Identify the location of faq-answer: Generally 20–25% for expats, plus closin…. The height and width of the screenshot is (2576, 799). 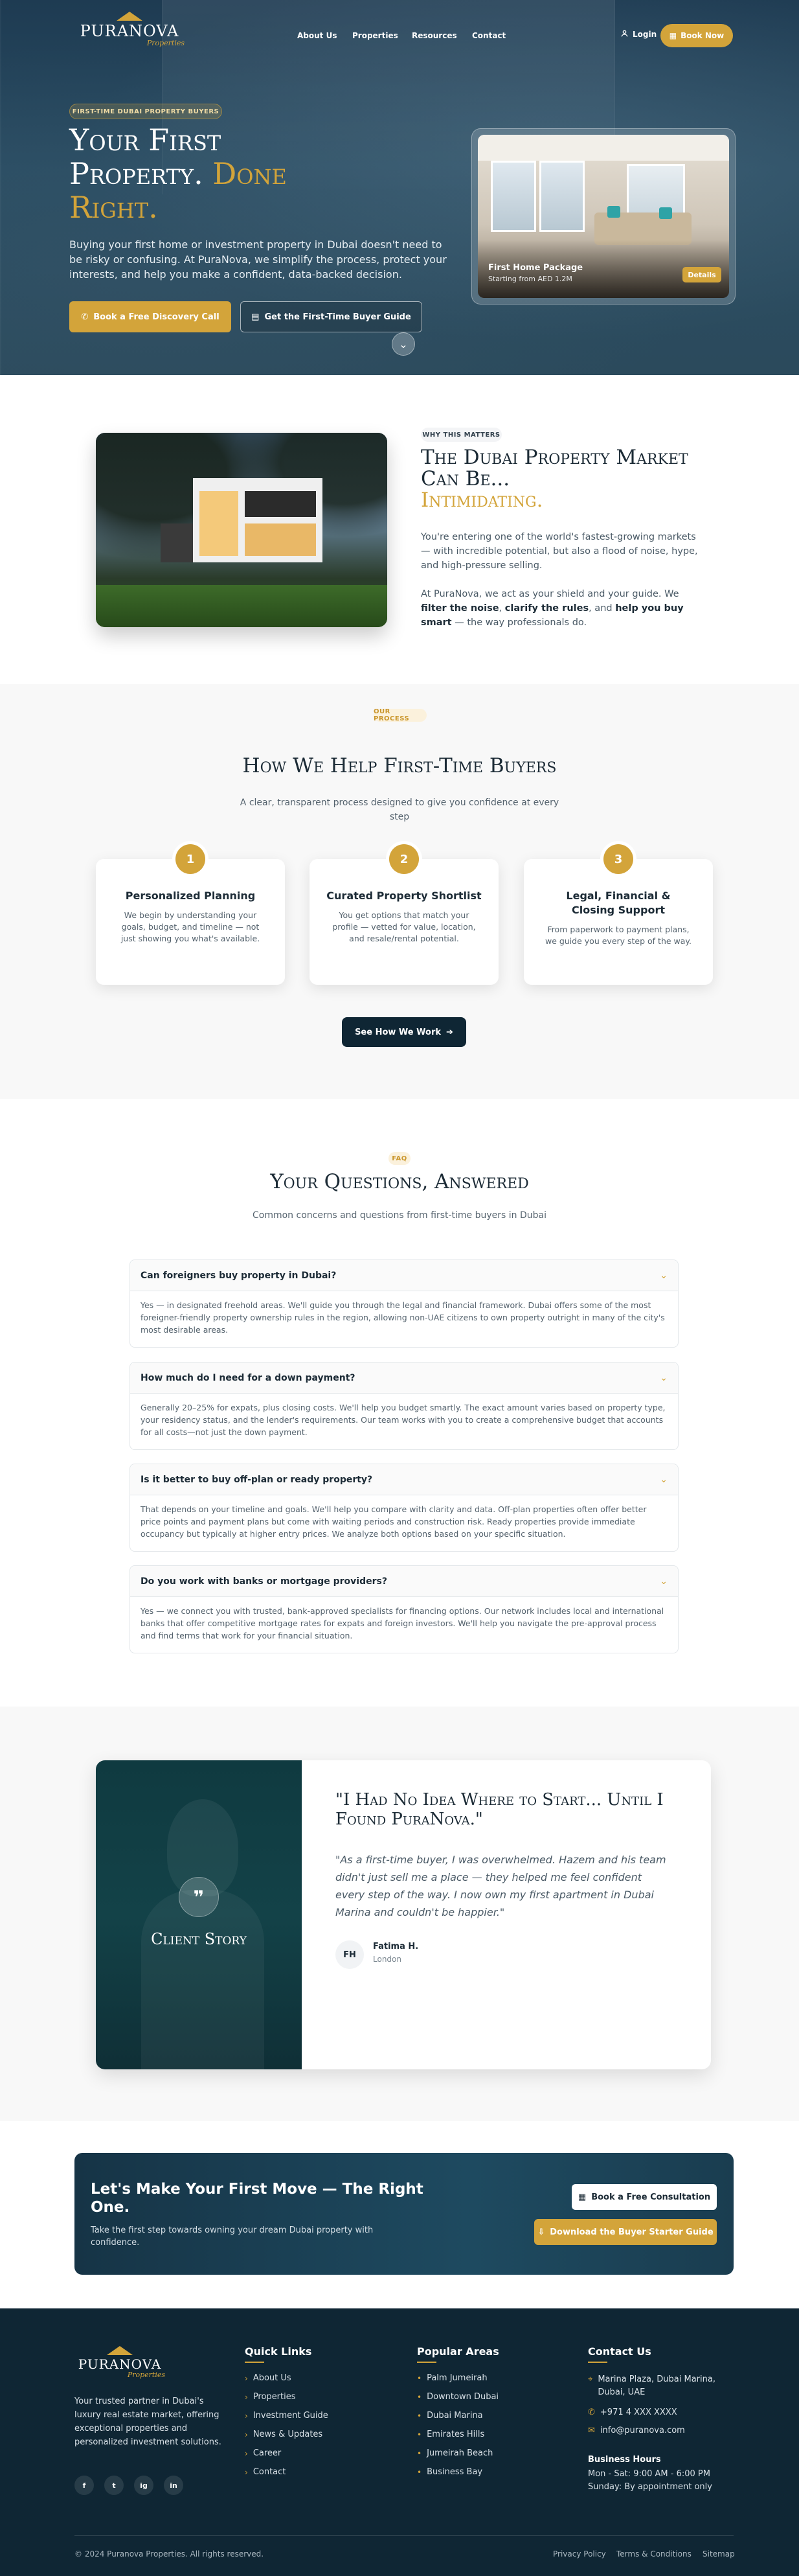
(403, 1420).